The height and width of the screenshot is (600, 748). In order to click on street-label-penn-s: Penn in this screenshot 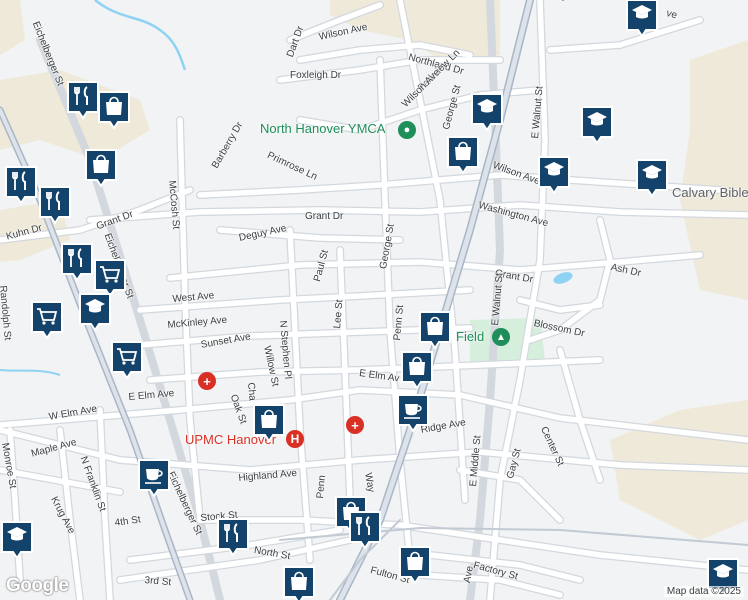, I will do `click(321, 486)`.